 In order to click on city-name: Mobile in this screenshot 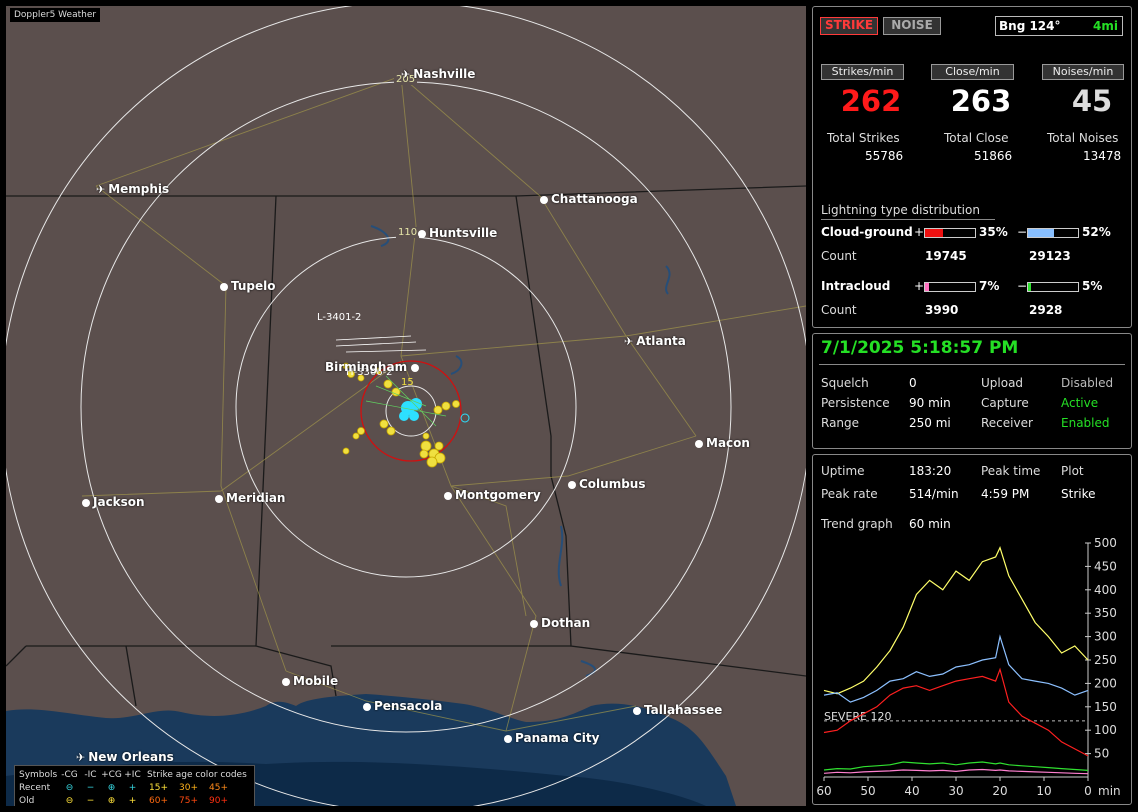, I will do `click(316, 681)`.